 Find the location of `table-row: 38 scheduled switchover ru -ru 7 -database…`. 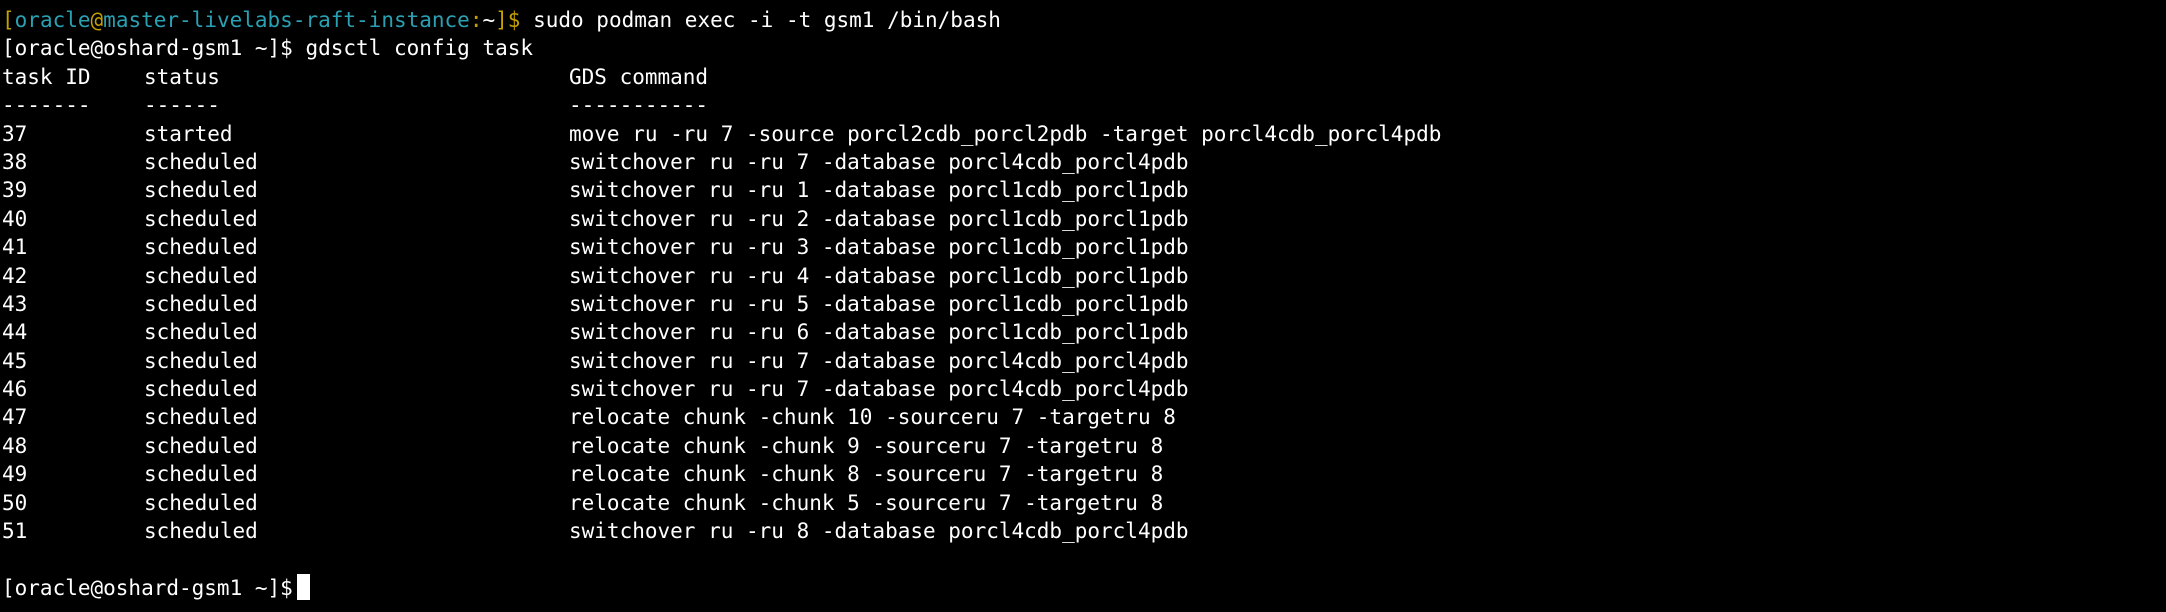

table-row: 38 scheduled switchover ru -ru 7 -database… is located at coordinates (1082, 162).